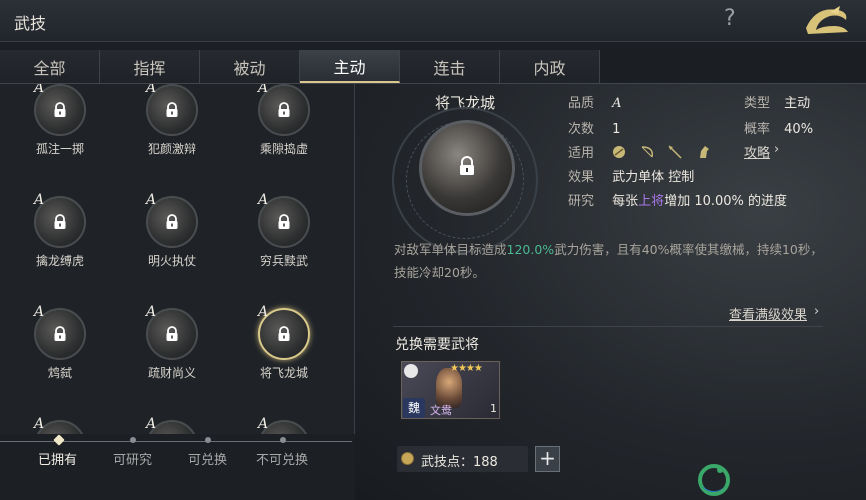 The height and width of the screenshot is (500, 866). I want to click on tab-bar: 全部 指挥 被动 主动 连击 内政, so click(300, 66).